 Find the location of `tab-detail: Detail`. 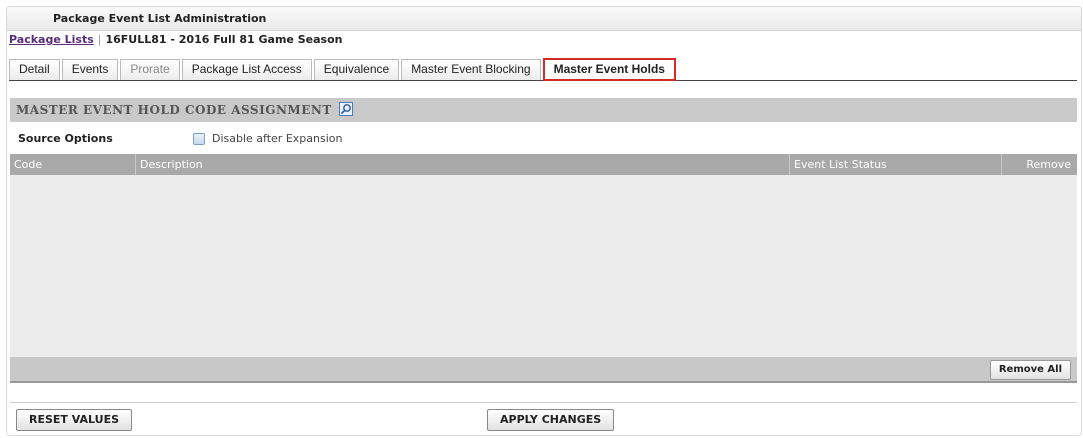

tab-detail: Detail is located at coordinates (34, 69).